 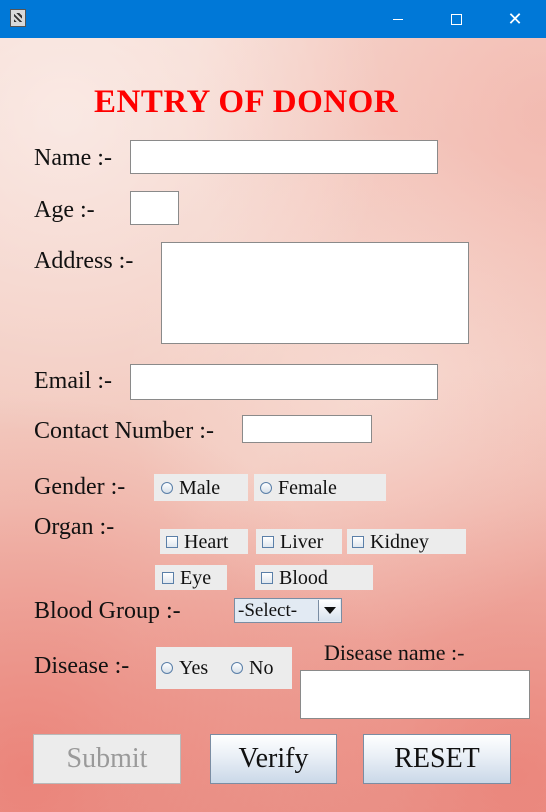 I want to click on organ-checkbox-liver: Liver, so click(x=292, y=542).